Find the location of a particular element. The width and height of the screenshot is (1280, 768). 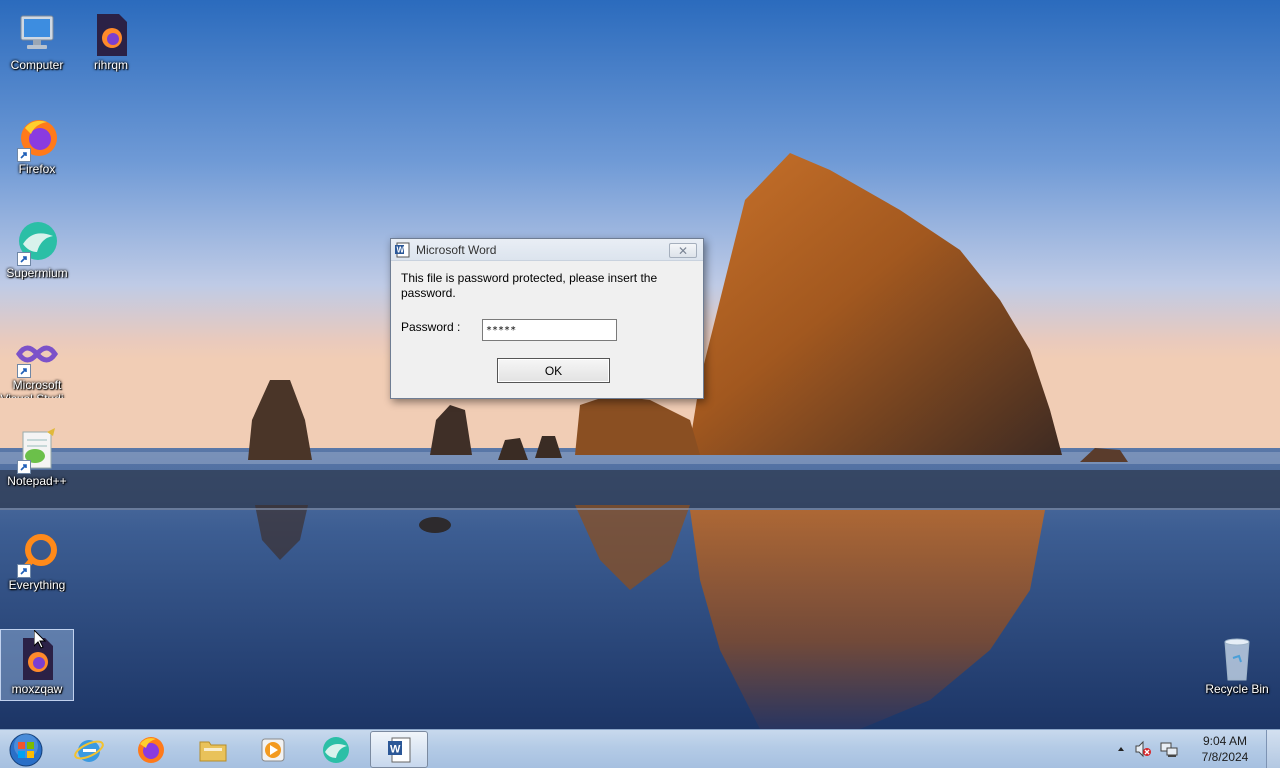

visual-studio-icon is located at coordinates (37, 354).